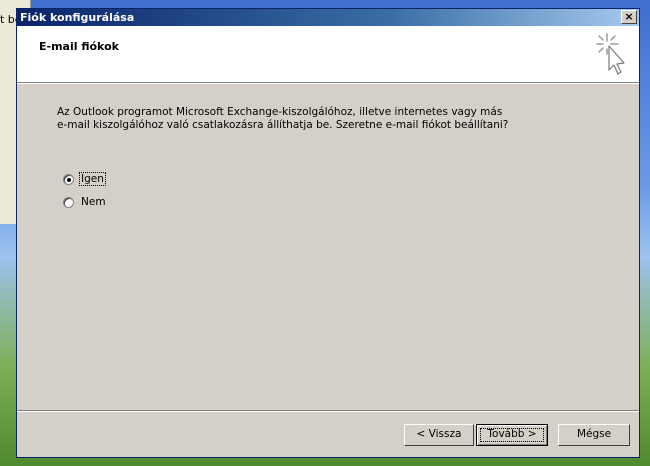  Describe the element at coordinates (610, 54) in the screenshot. I see `sparkle-cursor-icon` at that location.